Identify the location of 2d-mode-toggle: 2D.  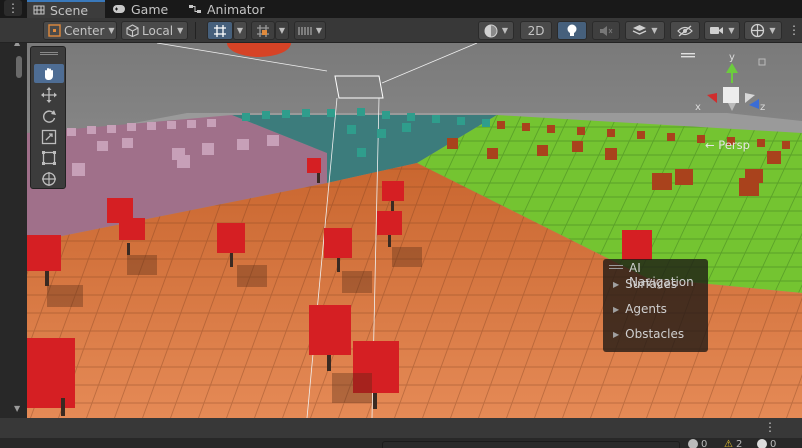
(536, 30).